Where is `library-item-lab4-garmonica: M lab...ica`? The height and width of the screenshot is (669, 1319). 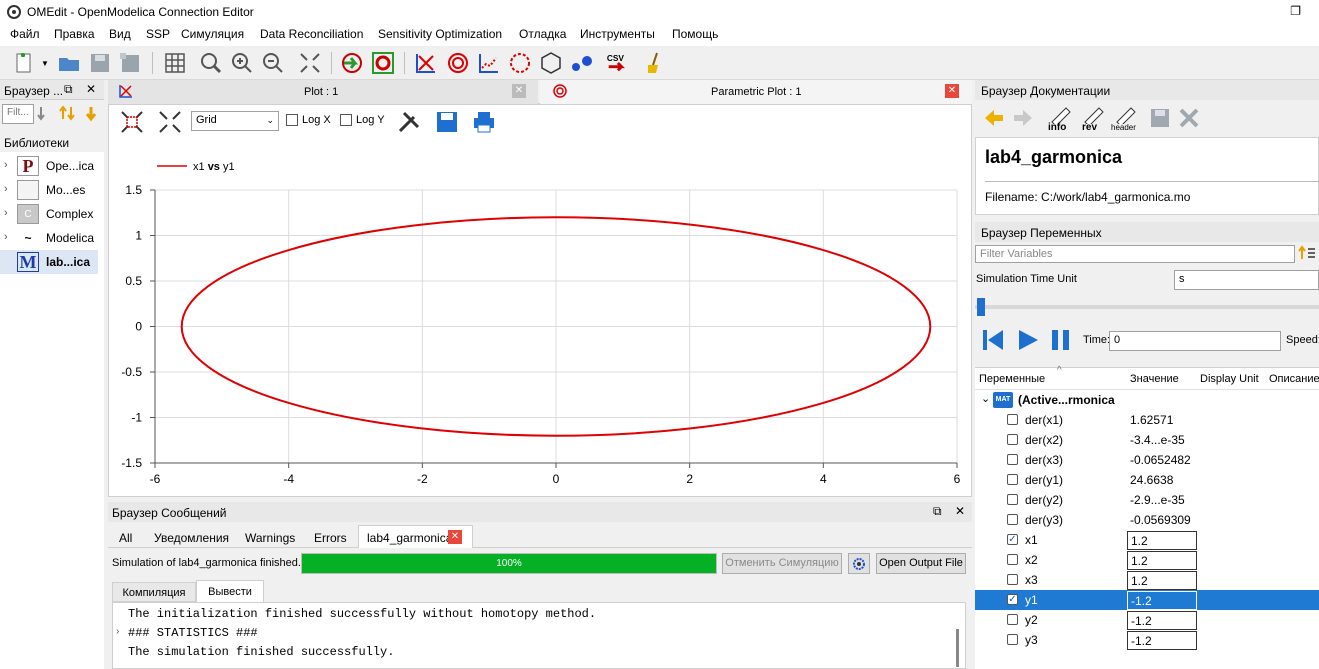 library-item-lab4-garmonica: M lab...ica is located at coordinates (49, 262).